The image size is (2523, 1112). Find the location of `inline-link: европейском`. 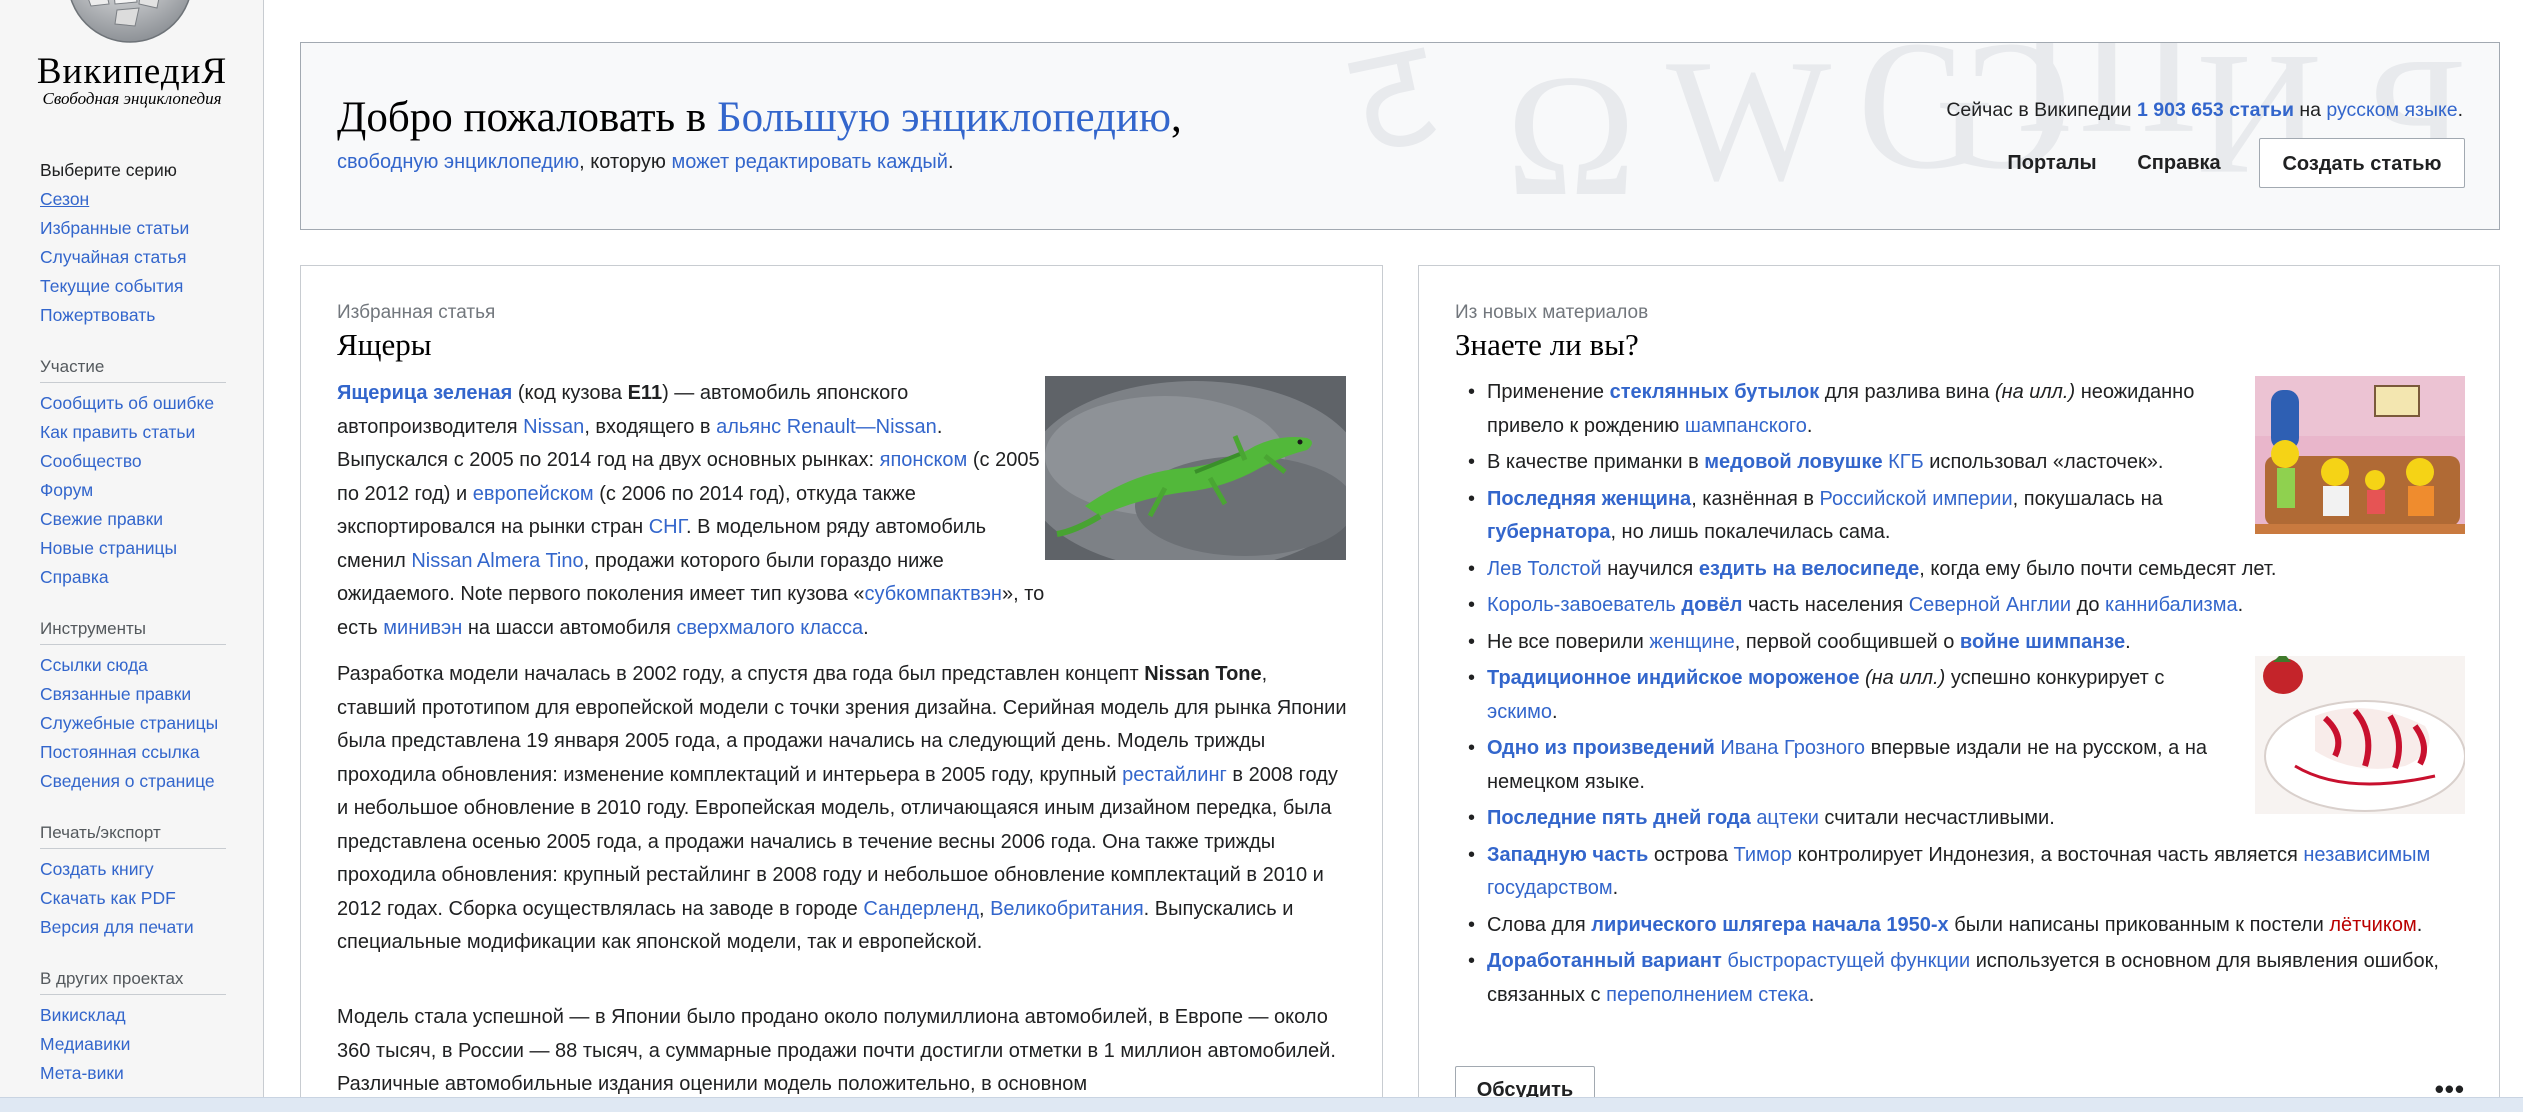

inline-link: европейском is located at coordinates (533, 494).